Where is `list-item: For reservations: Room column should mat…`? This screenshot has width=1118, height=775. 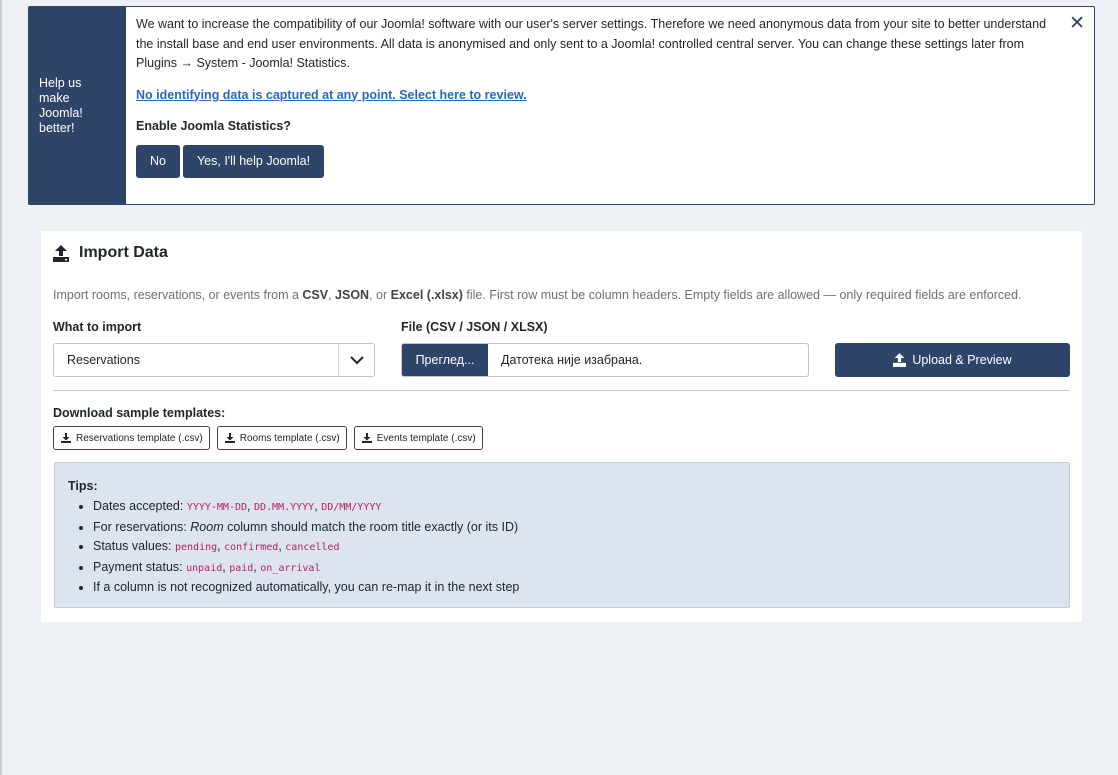
list-item: For reservations: Room column should mat… is located at coordinates (574, 528).